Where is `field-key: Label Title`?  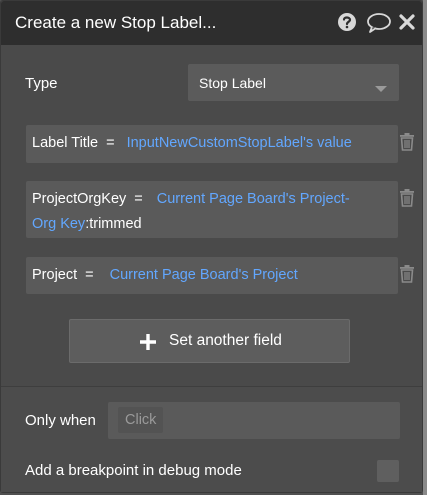 field-key: Label Title is located at coordinates (65, 143).